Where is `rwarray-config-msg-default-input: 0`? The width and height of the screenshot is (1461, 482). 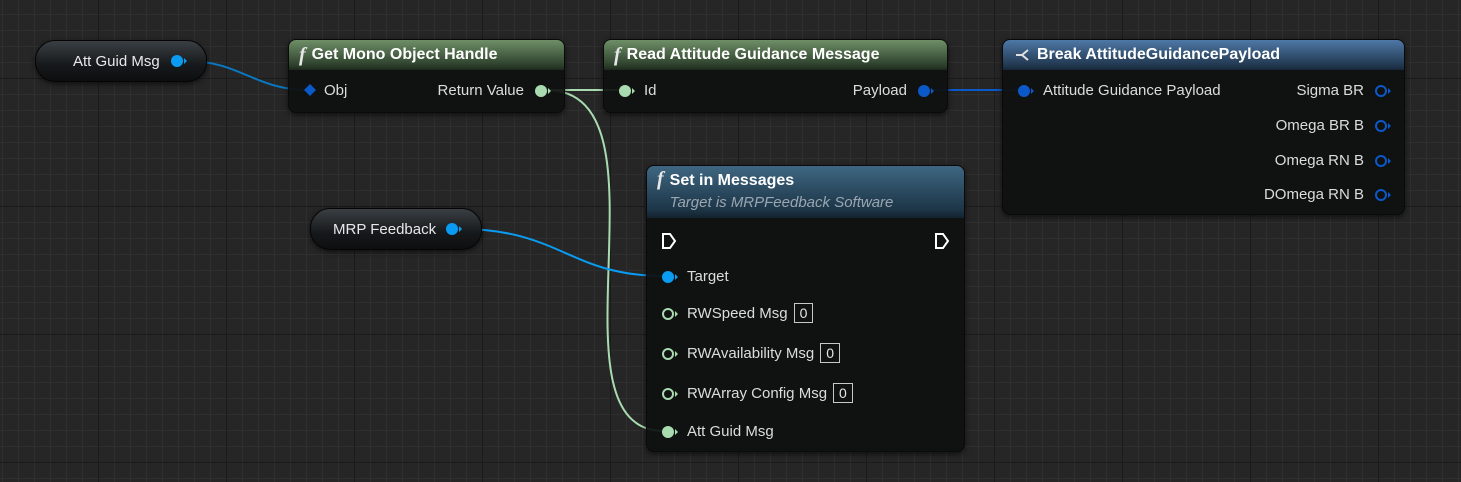
rwarray-config-msg-default-input: 0 is located at coordinates (843, 393).